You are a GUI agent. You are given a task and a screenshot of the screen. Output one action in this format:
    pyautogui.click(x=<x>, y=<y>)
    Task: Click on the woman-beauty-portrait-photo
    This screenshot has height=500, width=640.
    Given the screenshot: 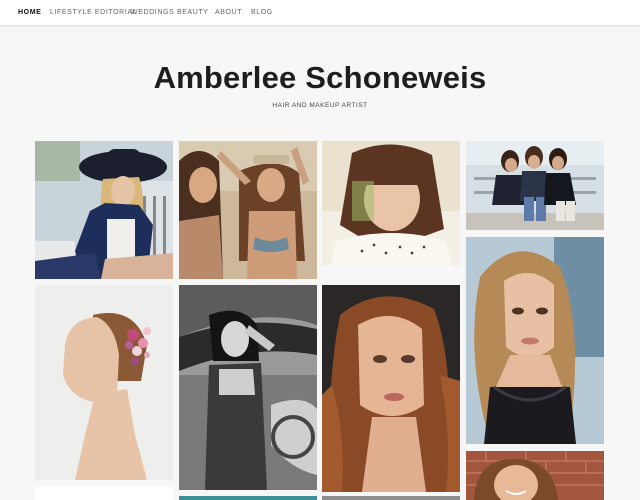 What is the action you would take?
    pyautogui.click(x=391, y=388)
    